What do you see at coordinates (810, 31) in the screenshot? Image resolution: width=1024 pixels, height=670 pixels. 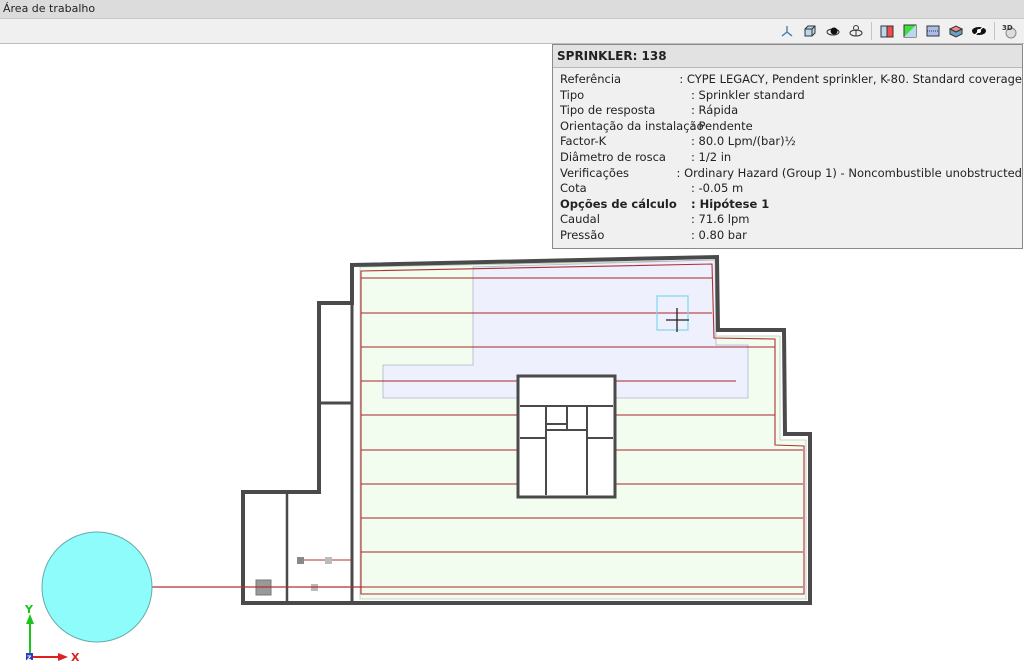 I see `cube-view-icon` at bounding box center [810, 31].